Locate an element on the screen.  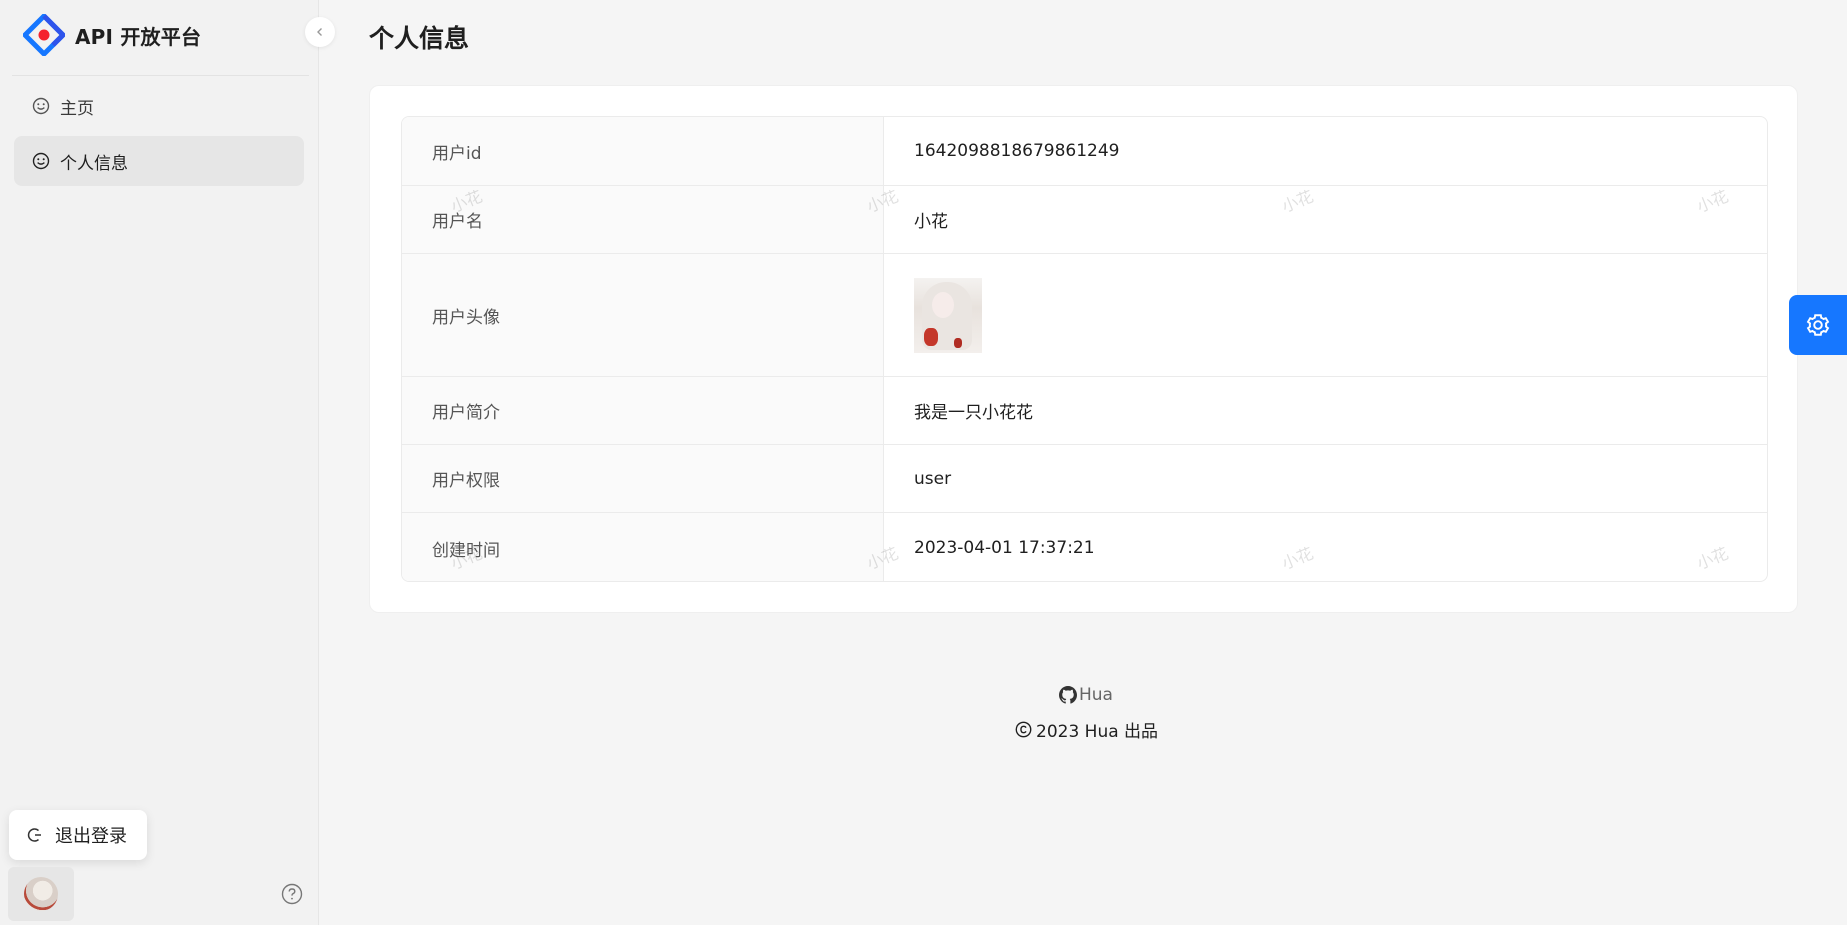
row-value: user is located at coordinates (933, 478).